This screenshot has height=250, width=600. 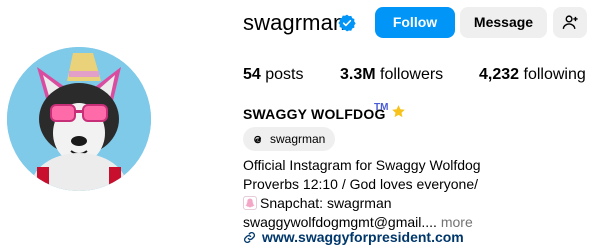 I want to click on trademark-mark: TM, so click(x=381, y=107).